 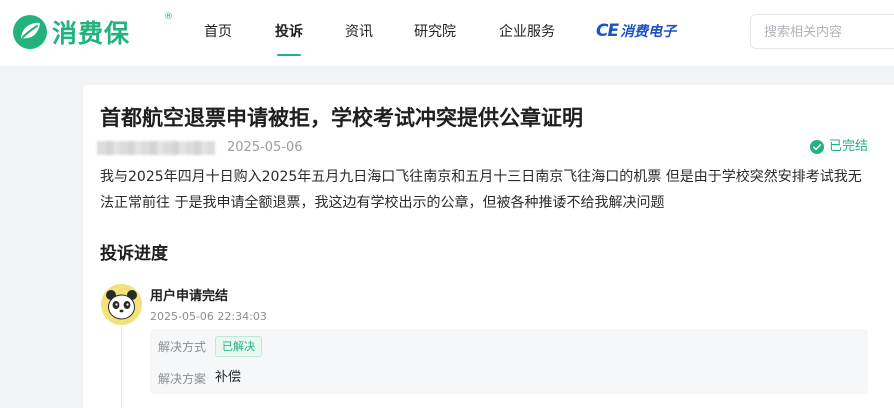 I want to click on search-input, so click(x=829, y=32).